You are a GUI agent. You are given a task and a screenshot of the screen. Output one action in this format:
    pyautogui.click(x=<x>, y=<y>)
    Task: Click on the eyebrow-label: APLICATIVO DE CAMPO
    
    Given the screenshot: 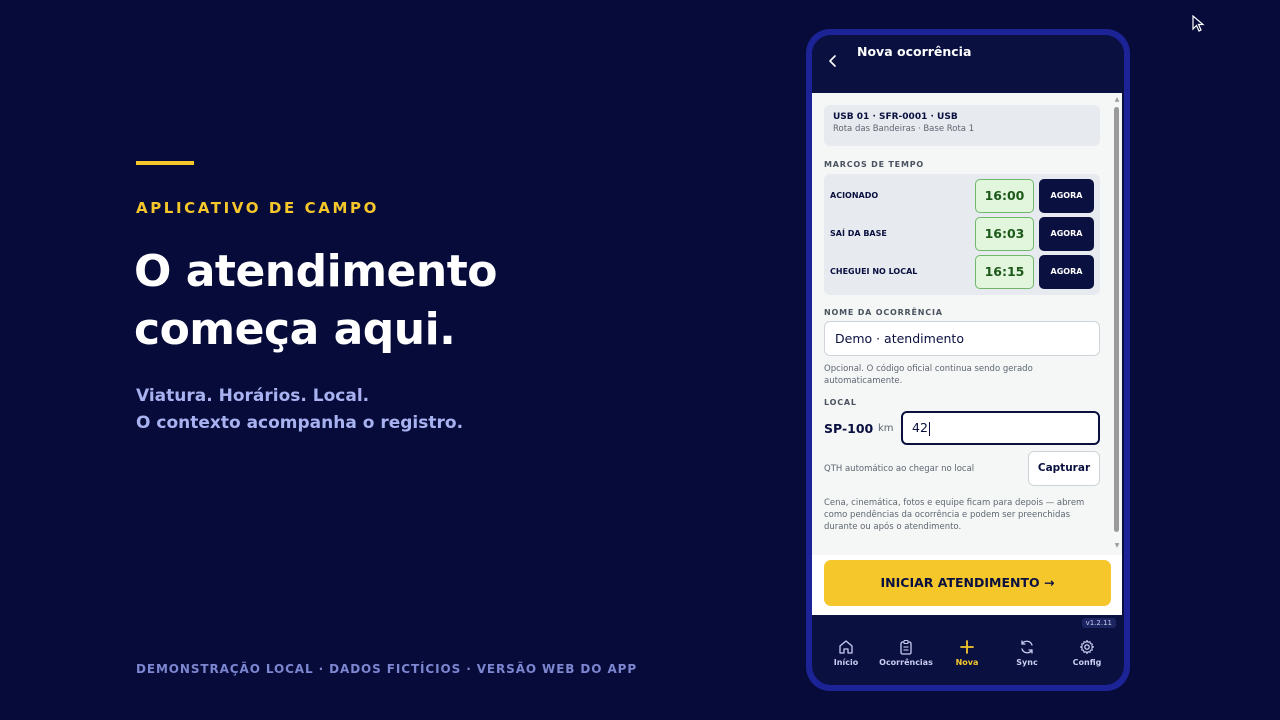 What is the action you would take?
    pyautogui.click(x=257, y=208)
    